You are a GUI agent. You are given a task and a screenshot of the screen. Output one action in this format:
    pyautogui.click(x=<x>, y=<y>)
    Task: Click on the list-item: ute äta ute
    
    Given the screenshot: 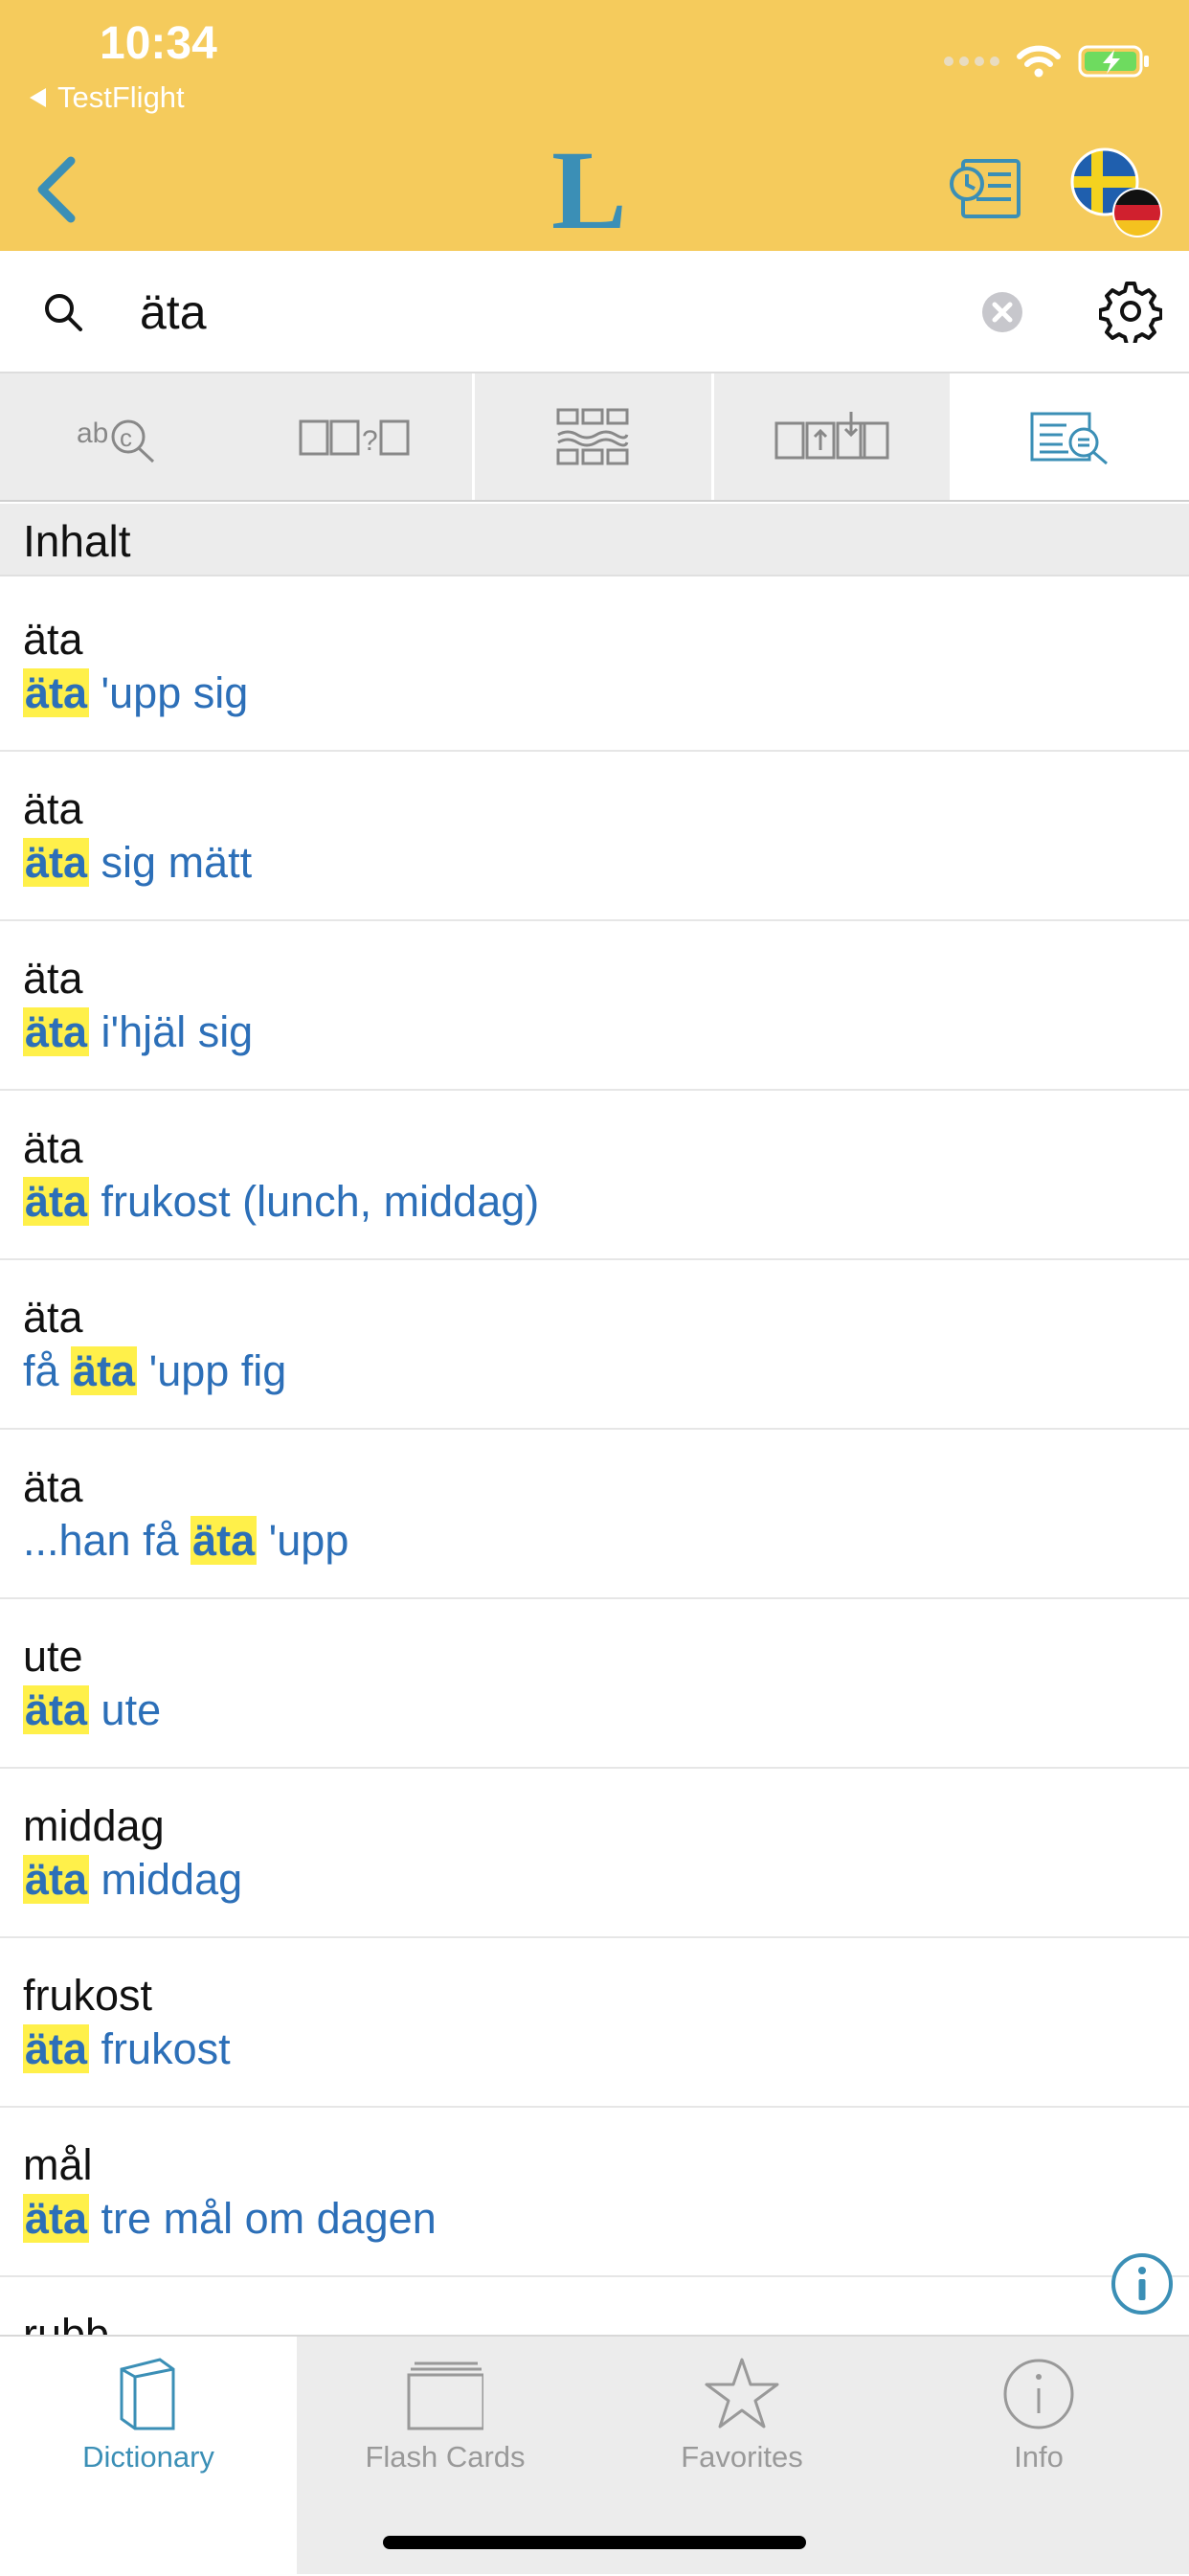 What is the action you would take?
    pyautogui.click(x=594, y=1684)
    